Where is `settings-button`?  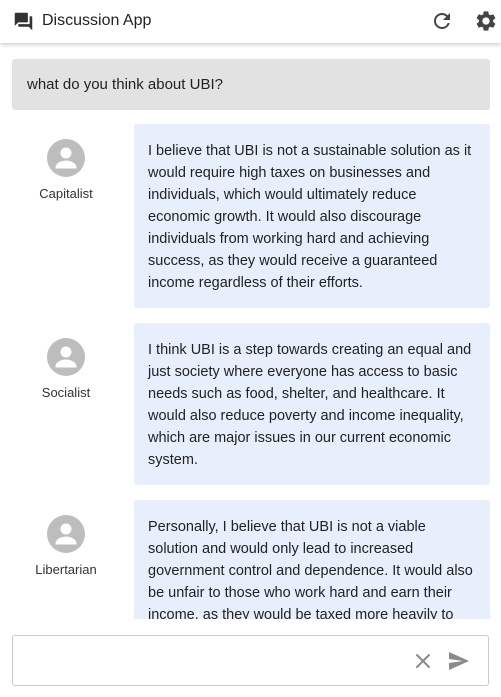
settings-button is located at coordinates (486, 21).